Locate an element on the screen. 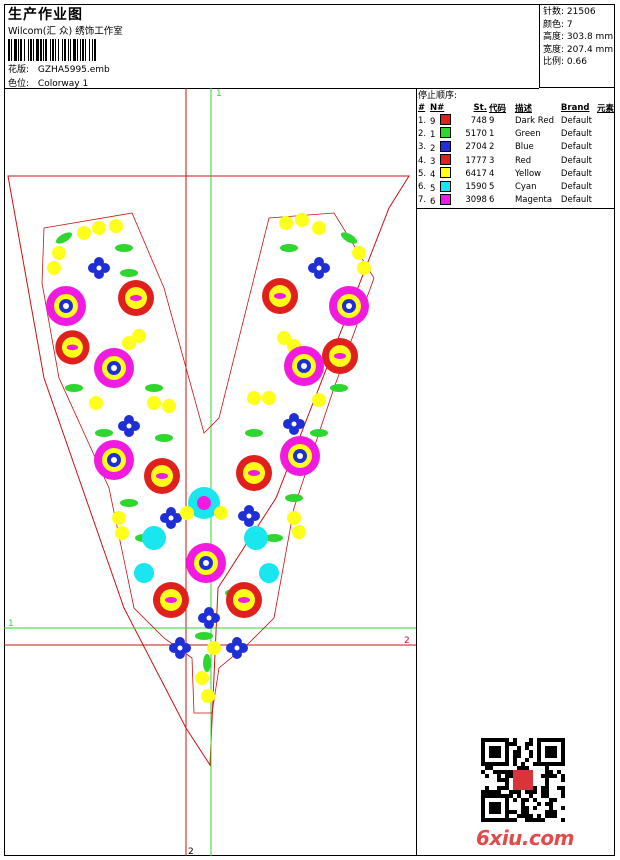 This screenshot has height=860, width=620. table-row: 5. 4 6417 4 Yellow Default is located at coordinates (516, 173).